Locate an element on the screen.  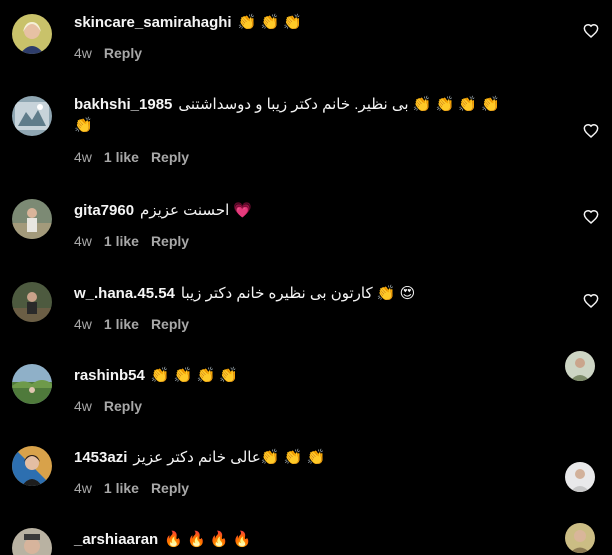
comment-text: 👏 👏 👏 is located at coordinates (269, 22).